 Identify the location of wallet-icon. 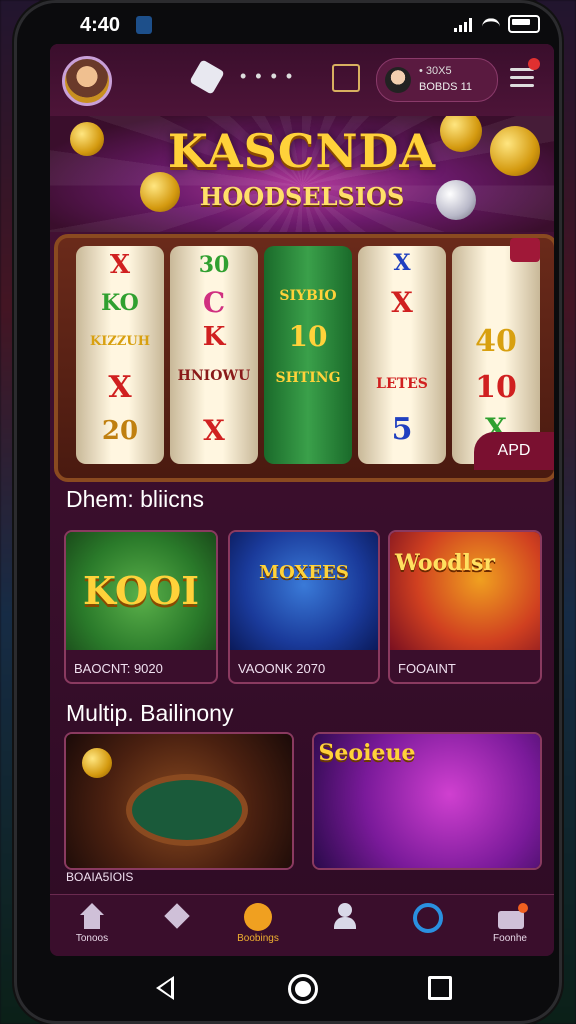
(512, 917).